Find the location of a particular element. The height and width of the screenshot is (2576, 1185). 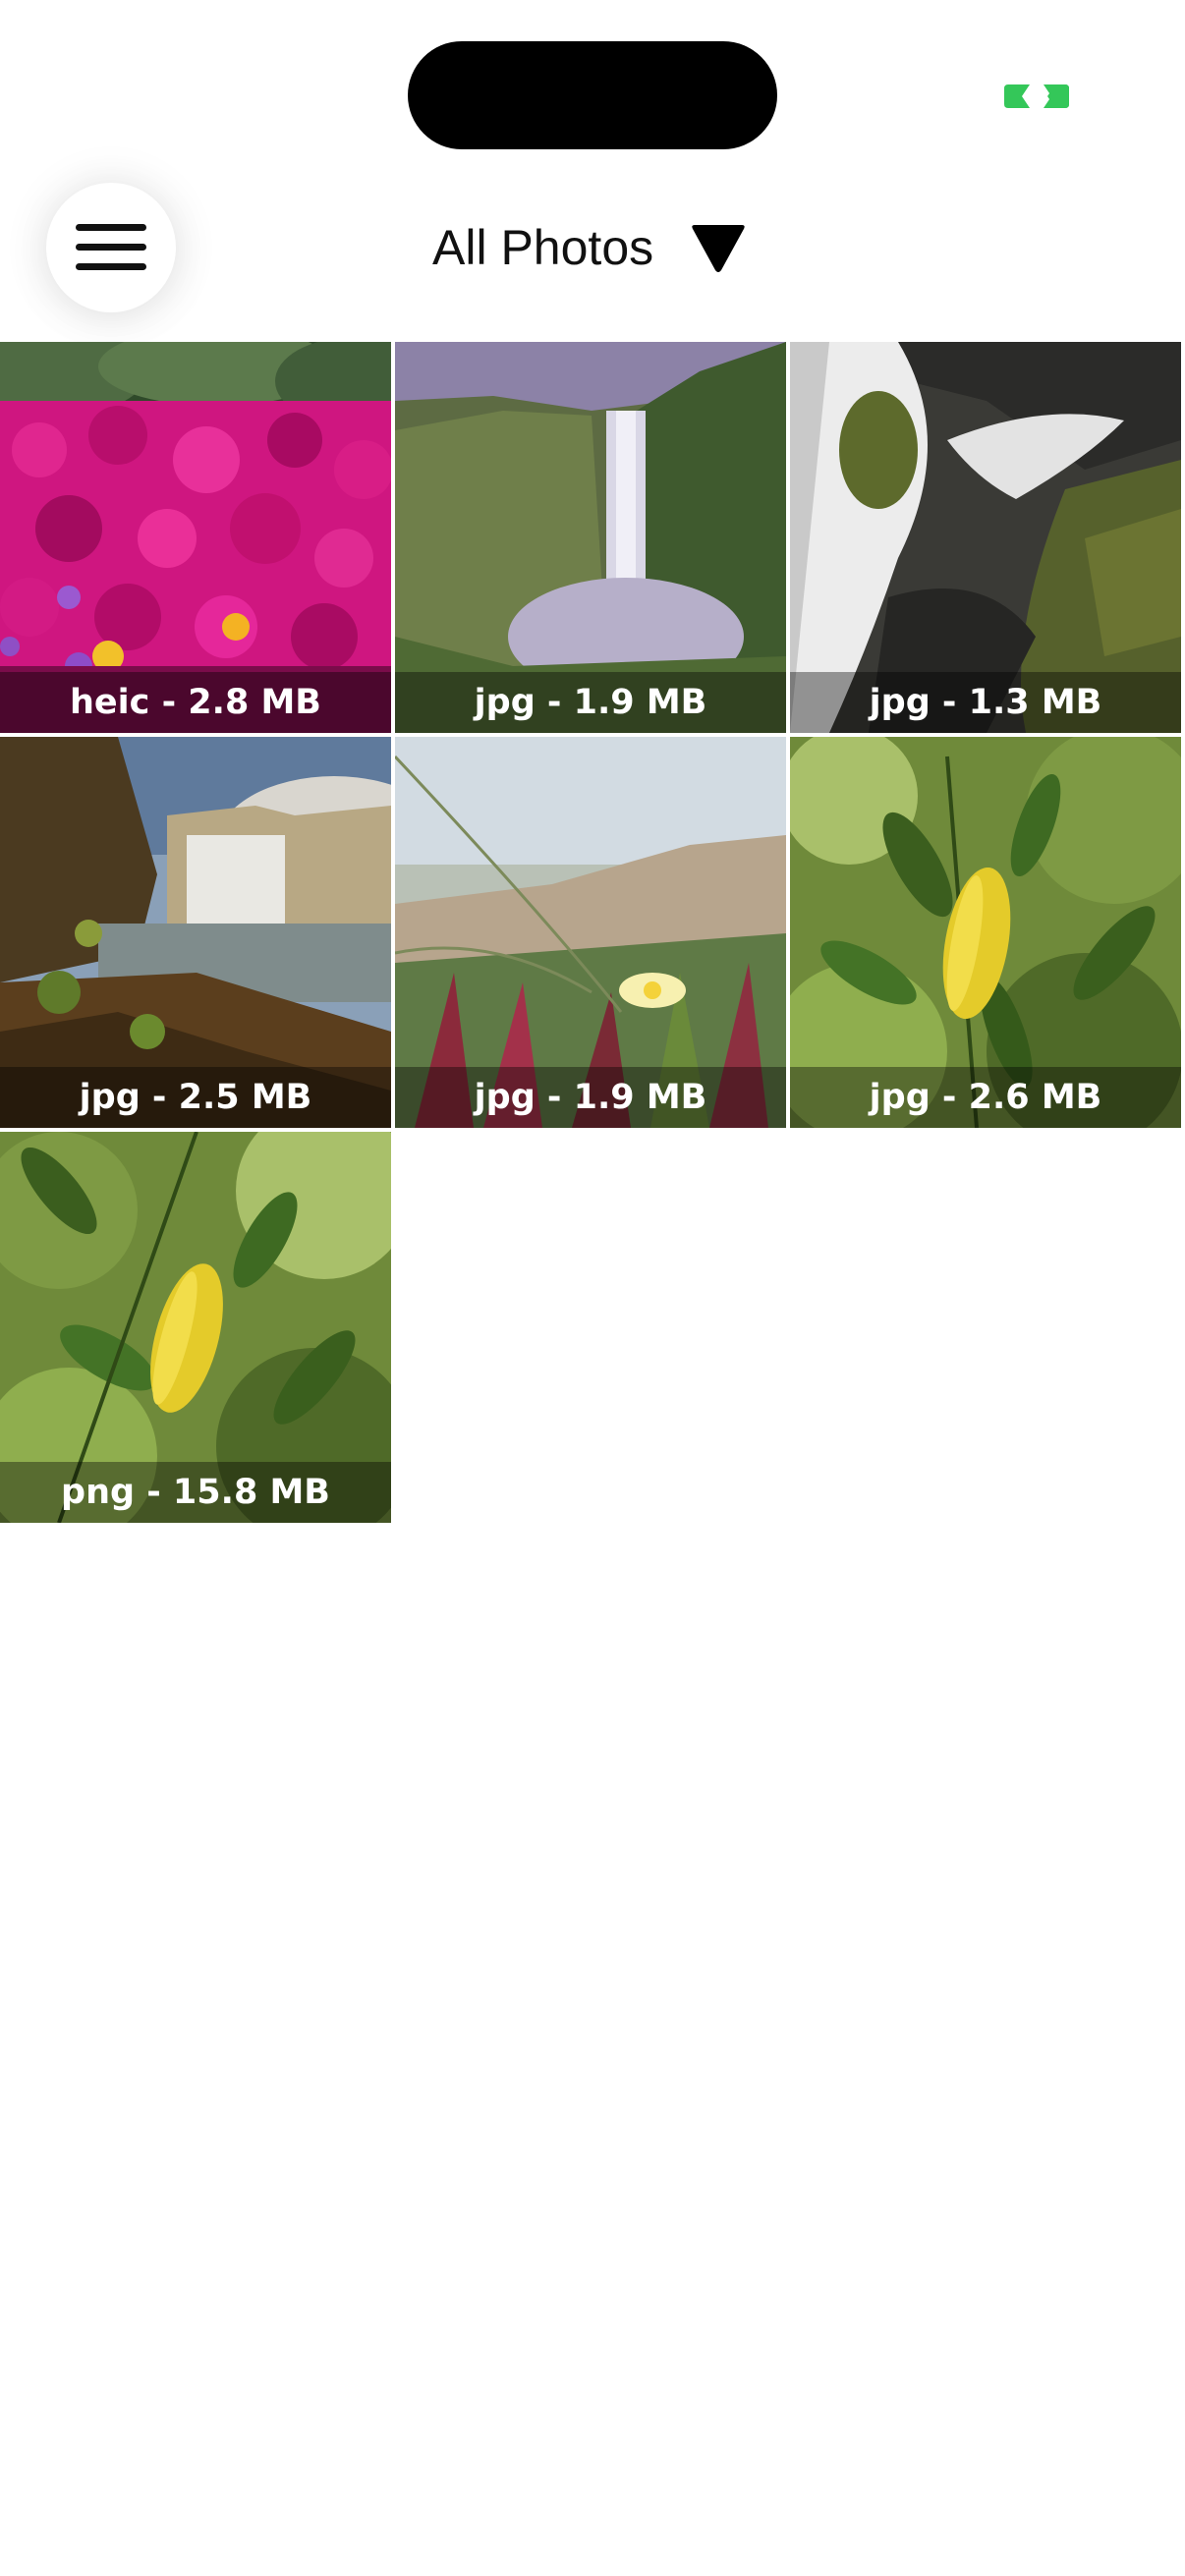

photo-tile: jpg - 2.6 MB is located at coordinates (986, 932).